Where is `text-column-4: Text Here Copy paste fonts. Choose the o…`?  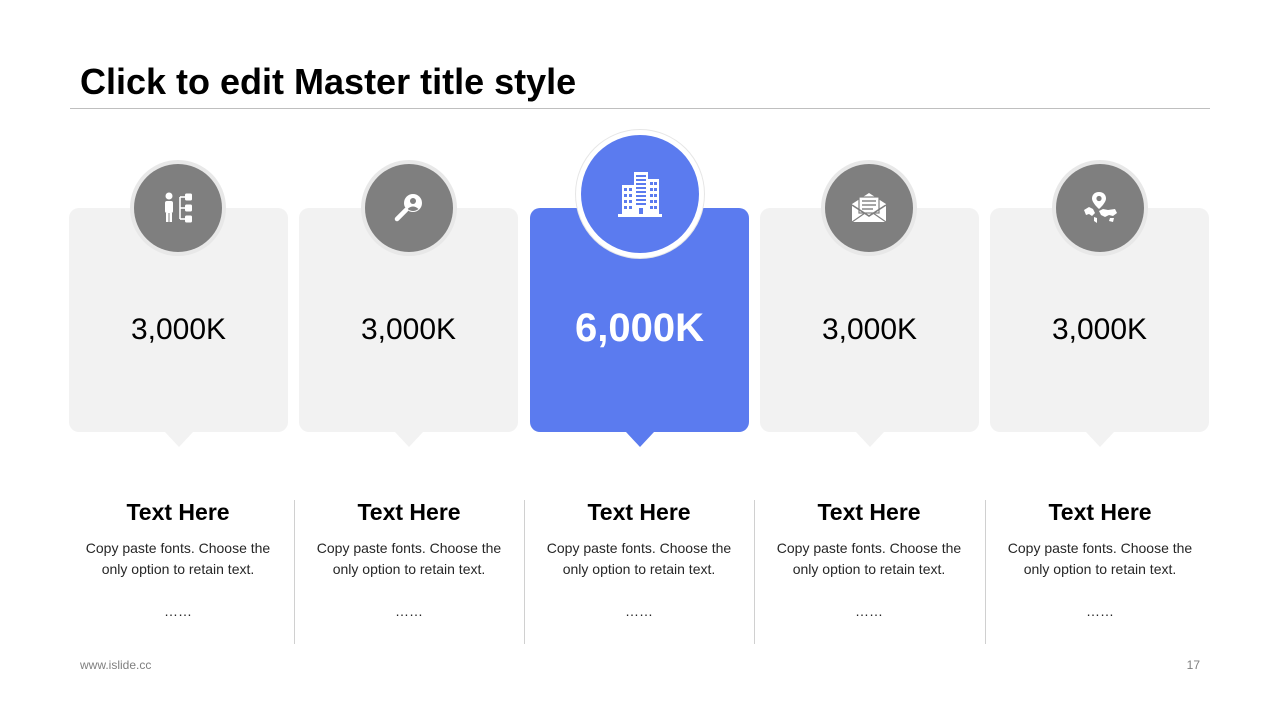 text-column-4: Text Here Copy paste fonts. Choose the o… is located at coordinates (869, 559).